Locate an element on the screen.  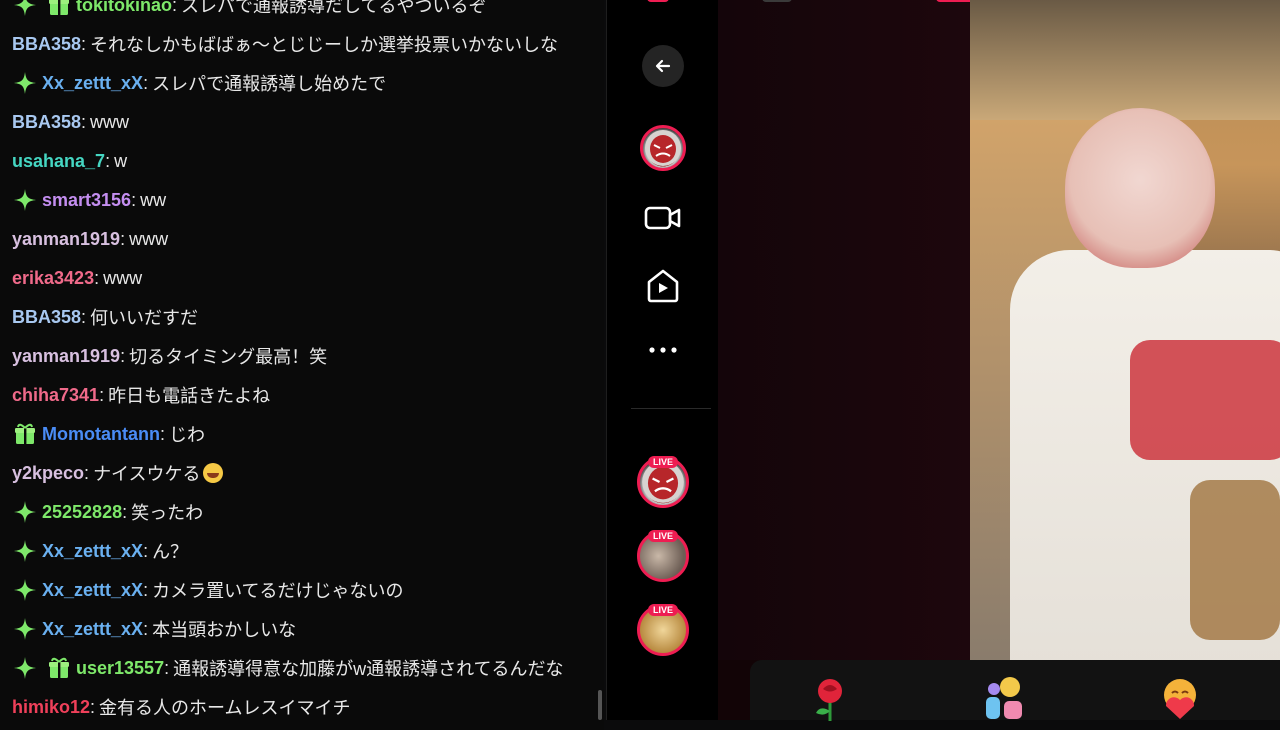
number-gift-button is located at coordinates (1004, 699).